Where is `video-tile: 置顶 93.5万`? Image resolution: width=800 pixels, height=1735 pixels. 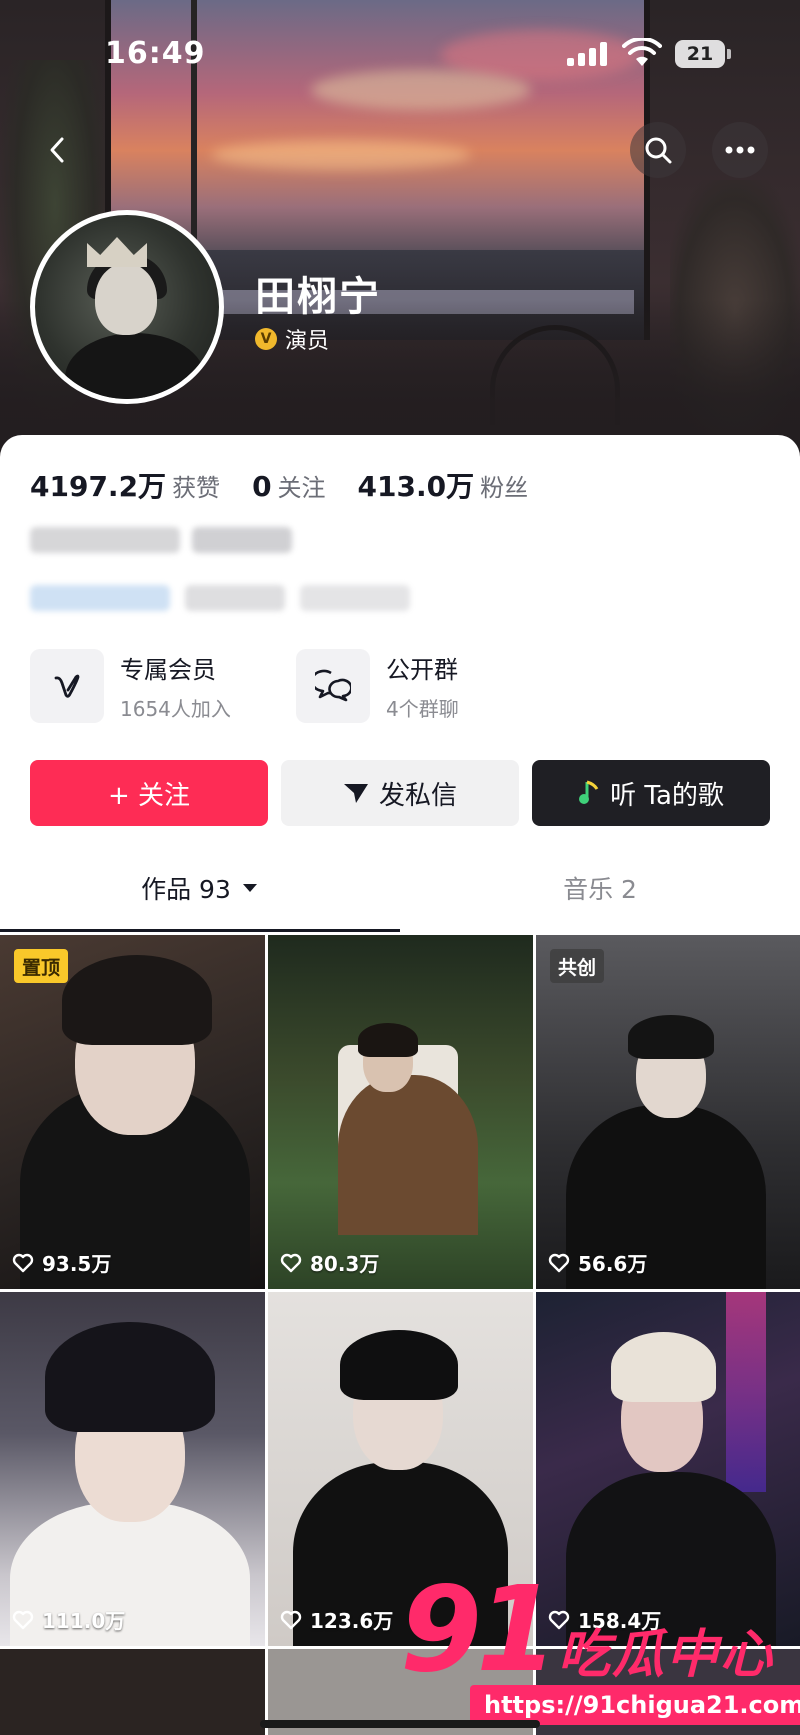
video-tile: 置顶 93.5万 is located at coordinates (132, 1112).